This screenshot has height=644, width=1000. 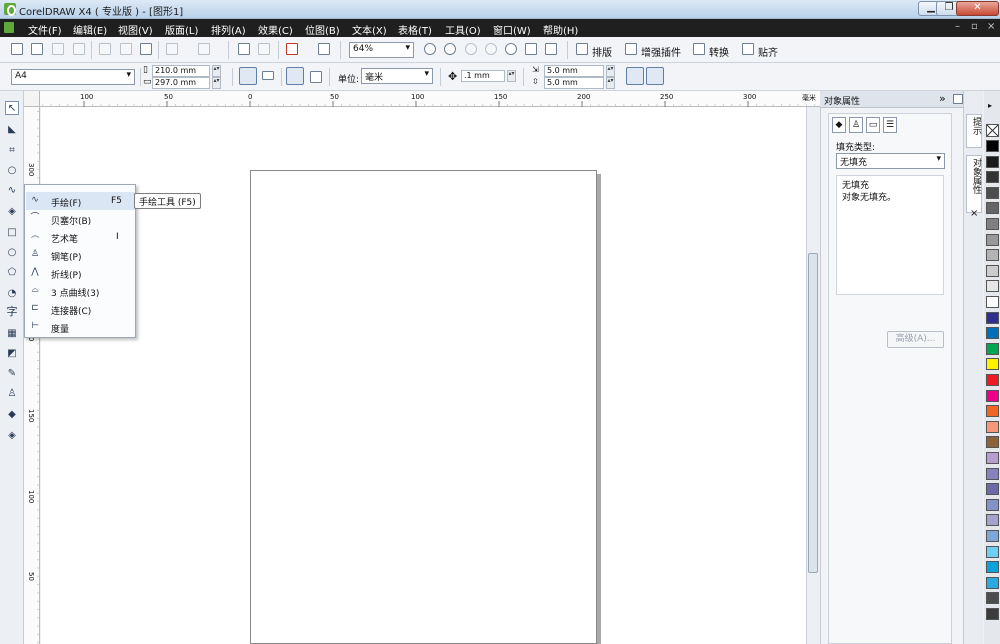 What do you see at coordinates (58, 49) in the screenshot?
I see `save-icon` at bounding box center [58, 49].